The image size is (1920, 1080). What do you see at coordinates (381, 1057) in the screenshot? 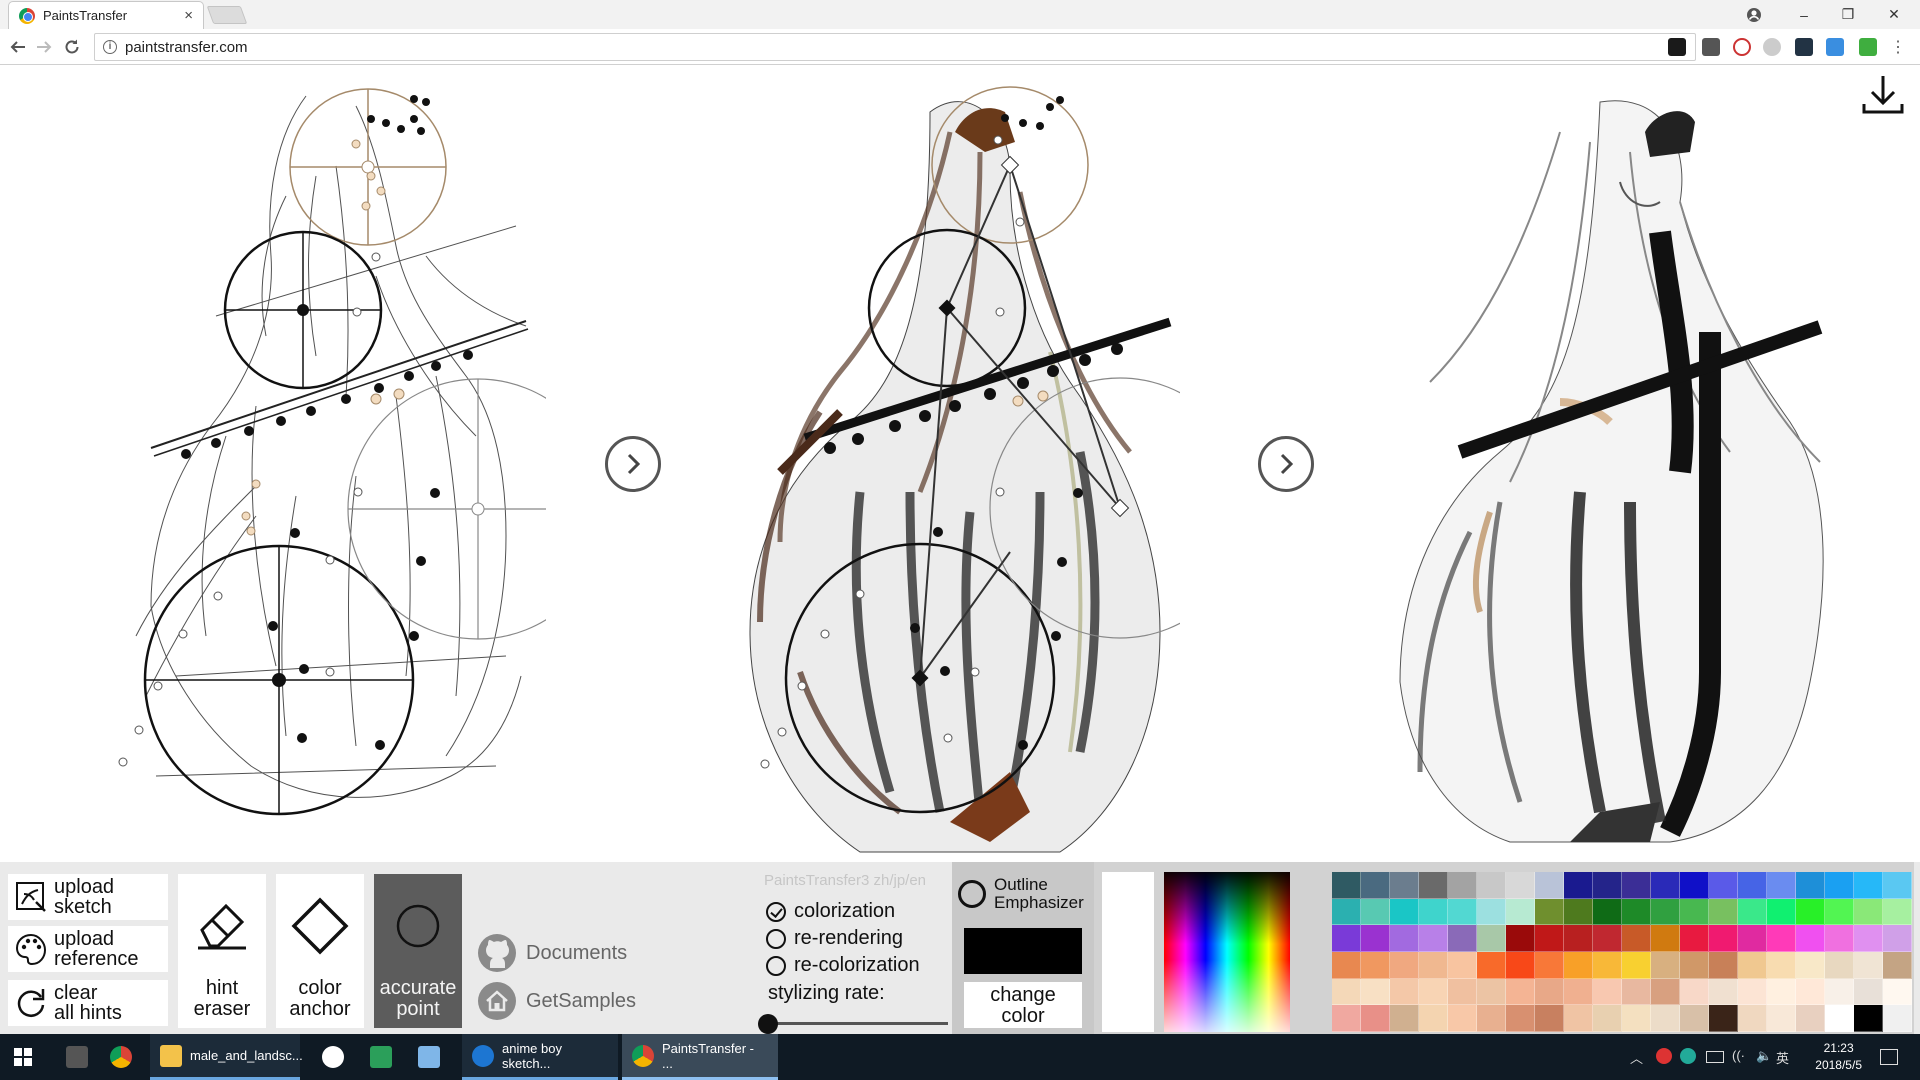
I see `pycharm-taskbar-icon` at bounding box center [381, 1057].